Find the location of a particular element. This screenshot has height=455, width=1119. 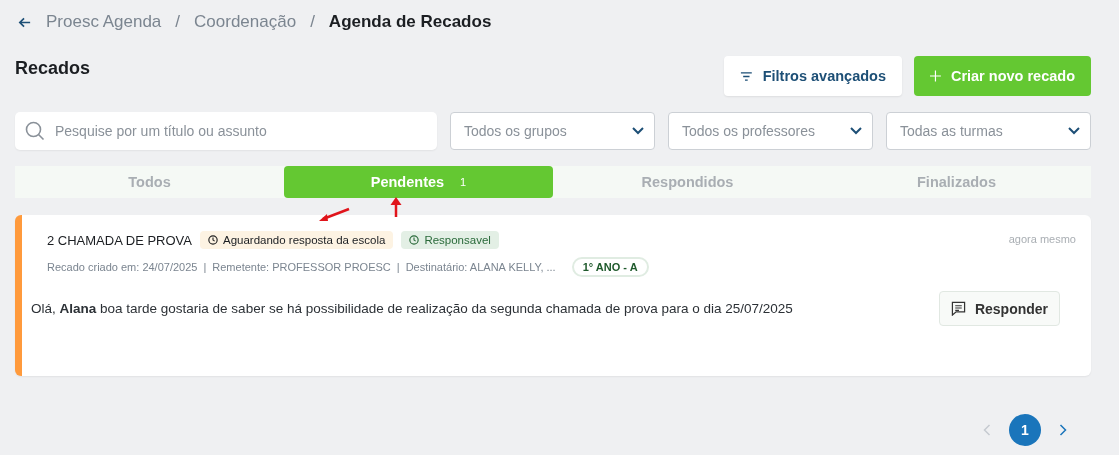

role-tag: Responsavel is located at coordinates (450, 240).